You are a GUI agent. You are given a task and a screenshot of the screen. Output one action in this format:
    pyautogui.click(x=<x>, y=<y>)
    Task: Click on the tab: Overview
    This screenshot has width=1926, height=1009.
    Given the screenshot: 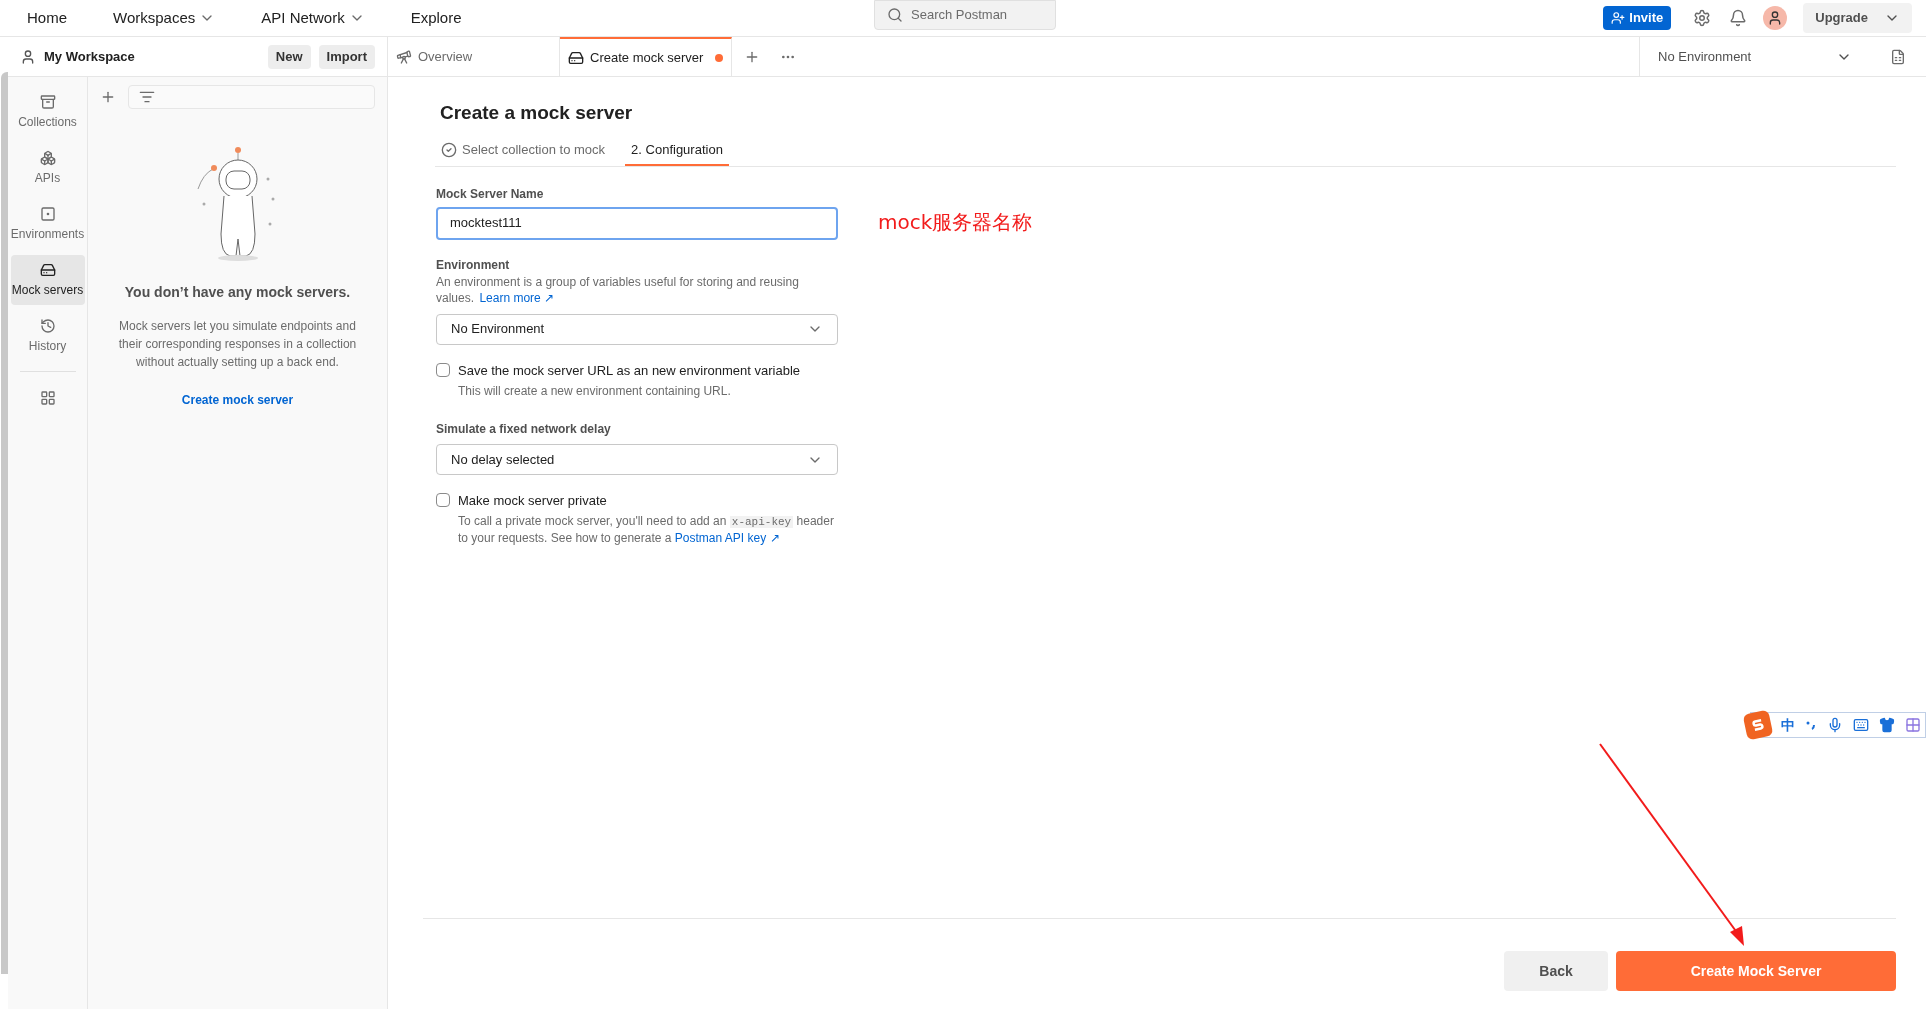 What is the action you would take?
    pyautogui.click(x=474, y=56)
    